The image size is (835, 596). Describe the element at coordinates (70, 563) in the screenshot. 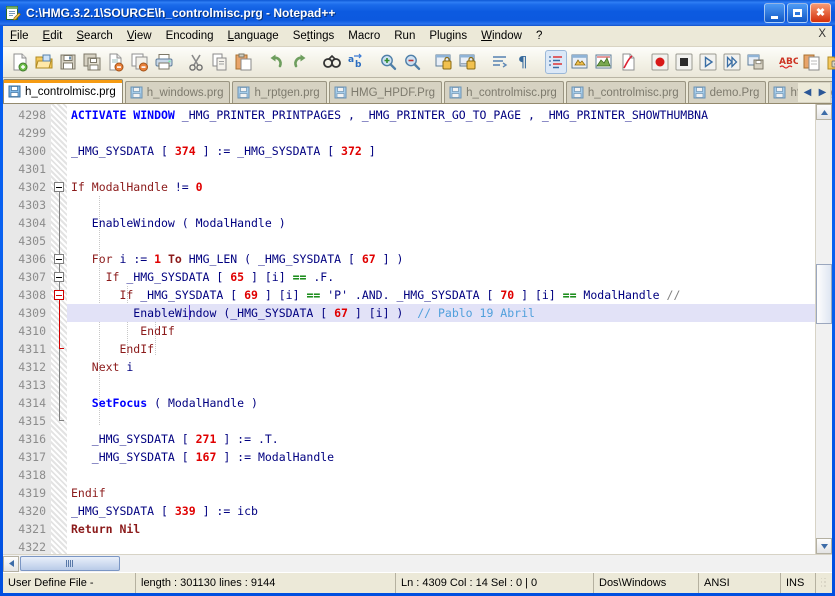

I see `horizontal-scrollbar-thumb` at that location.